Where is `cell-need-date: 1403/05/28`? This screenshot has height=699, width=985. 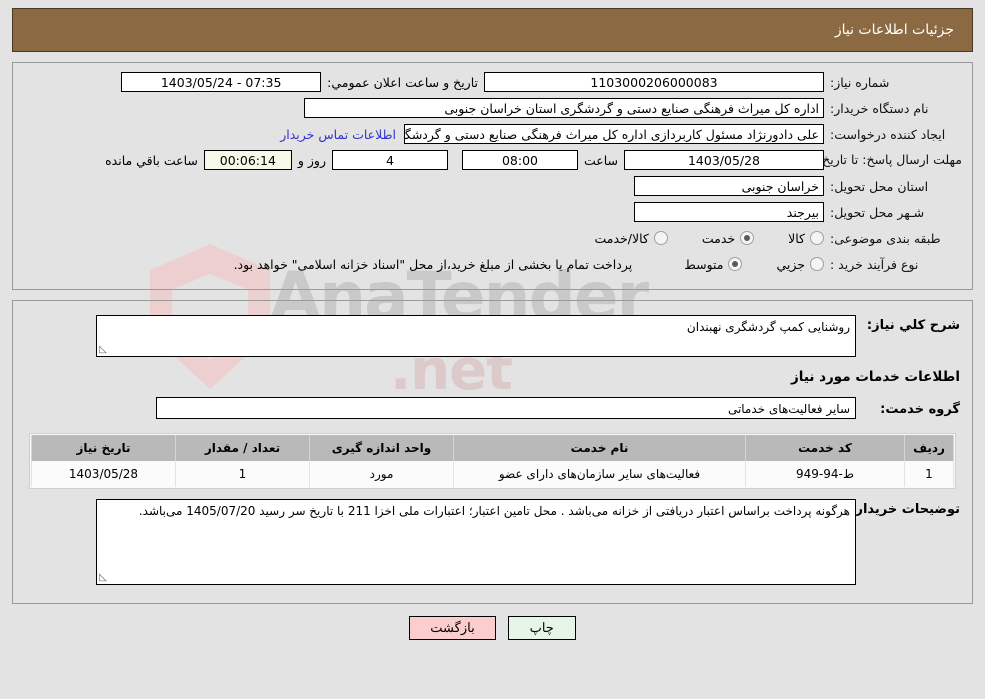 cell-need-date: 1403/05/28 is located at coordinates (103, 474).